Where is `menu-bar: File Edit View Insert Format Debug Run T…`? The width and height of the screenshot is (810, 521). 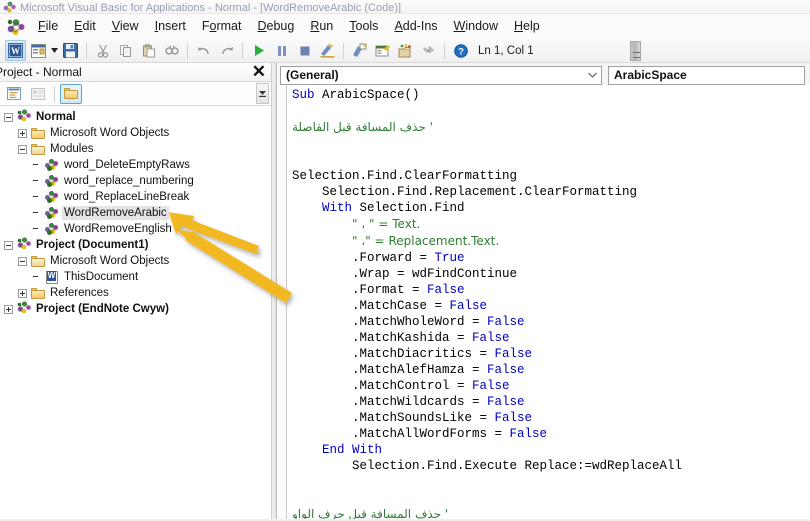 menu-bar: File Edit View Insert Format Debug Run T… is located at coordinates (405, 26).